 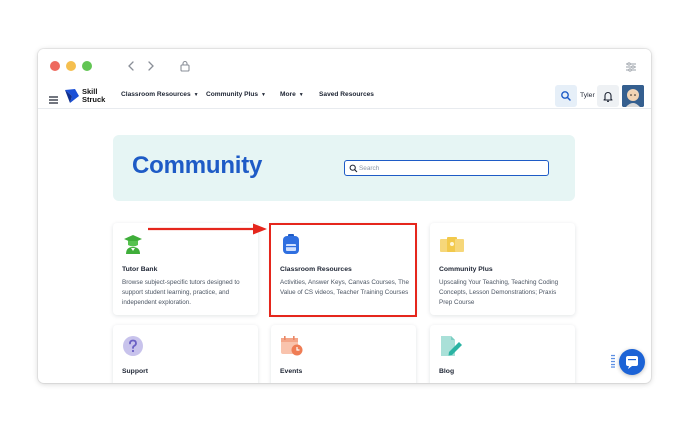 I want to click on chevron-left-icon, so click(x=131, y=66).